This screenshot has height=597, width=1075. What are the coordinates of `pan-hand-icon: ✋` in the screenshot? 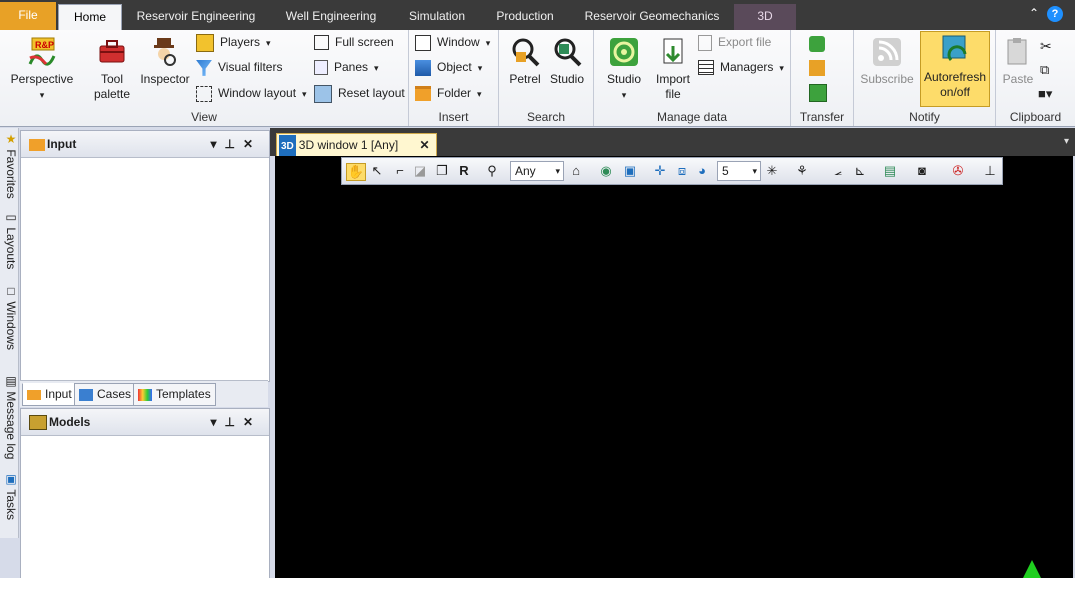 It's located at (356, 172).